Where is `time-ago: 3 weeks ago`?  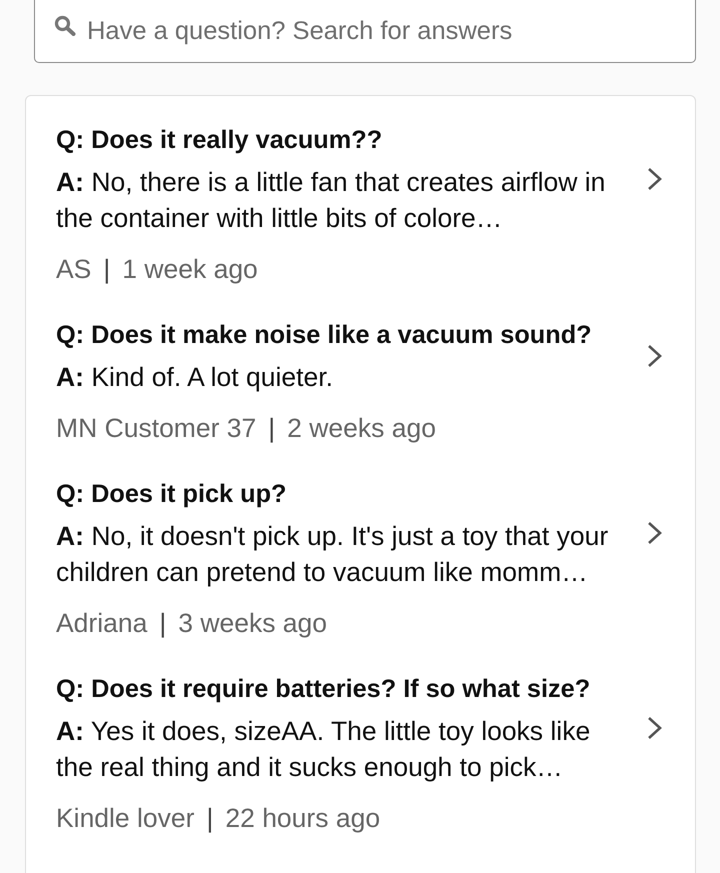 time-ago: 3 weeks ago is located at coordinates (253, 623).